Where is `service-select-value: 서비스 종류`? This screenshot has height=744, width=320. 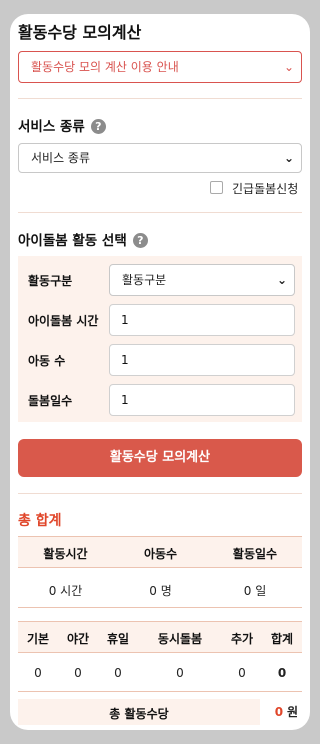 service-select-value: 서비스 종류 is located at coordinates (61, 158).